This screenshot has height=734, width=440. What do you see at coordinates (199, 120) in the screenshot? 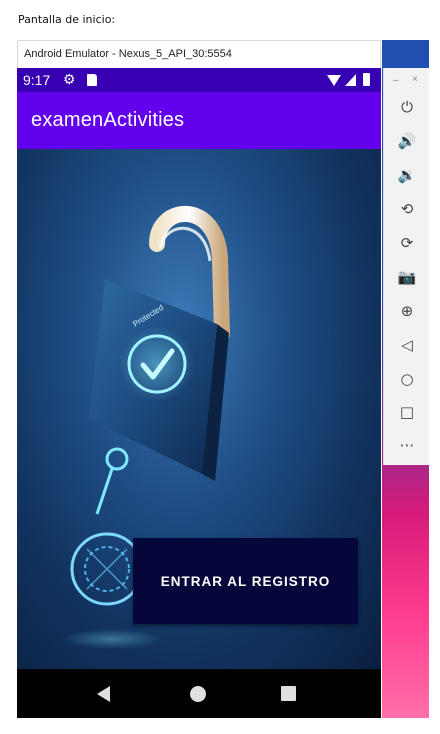
I see `app-bar: examenActivities` at bounding box center [199, 120].